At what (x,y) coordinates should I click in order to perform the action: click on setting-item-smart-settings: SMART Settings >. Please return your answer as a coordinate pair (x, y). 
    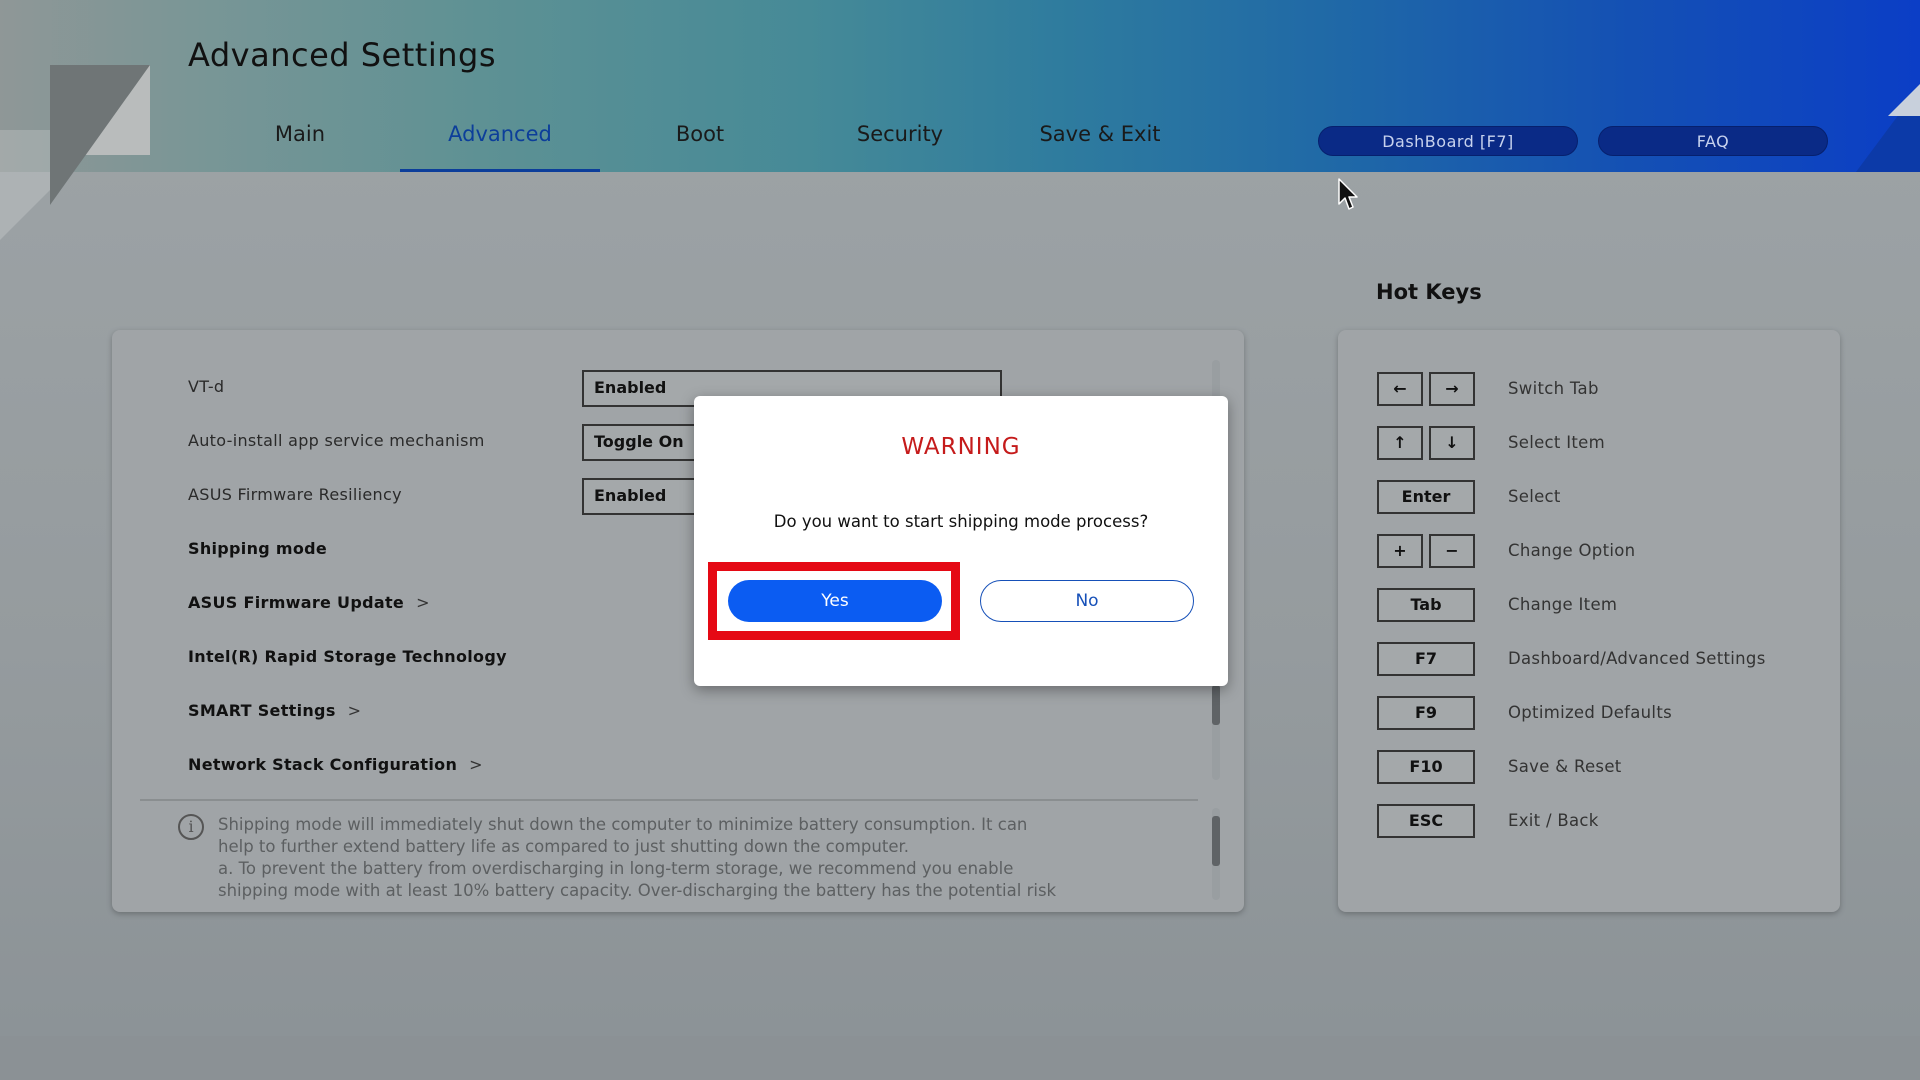
    Looking at the image, I should click on (274, 710).